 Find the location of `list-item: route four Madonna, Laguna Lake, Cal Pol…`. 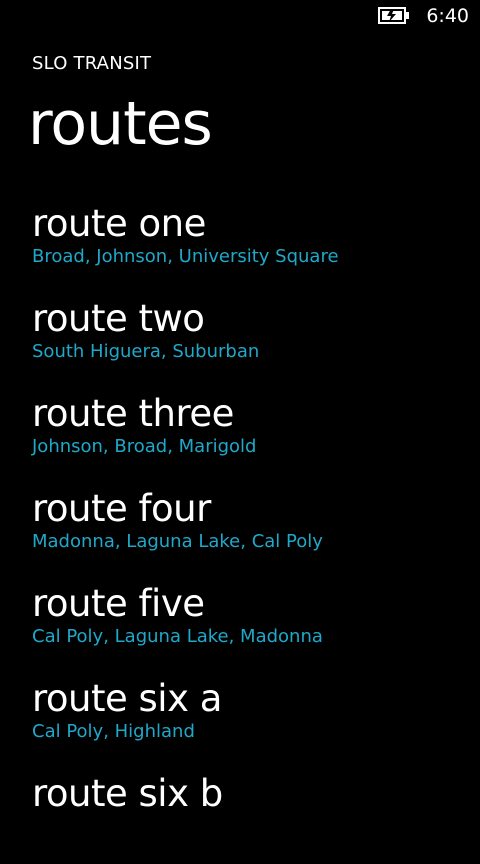

list-item: route four Madonna, Laguna Lake, Cal Pol… is located at coordinates (256, 531).